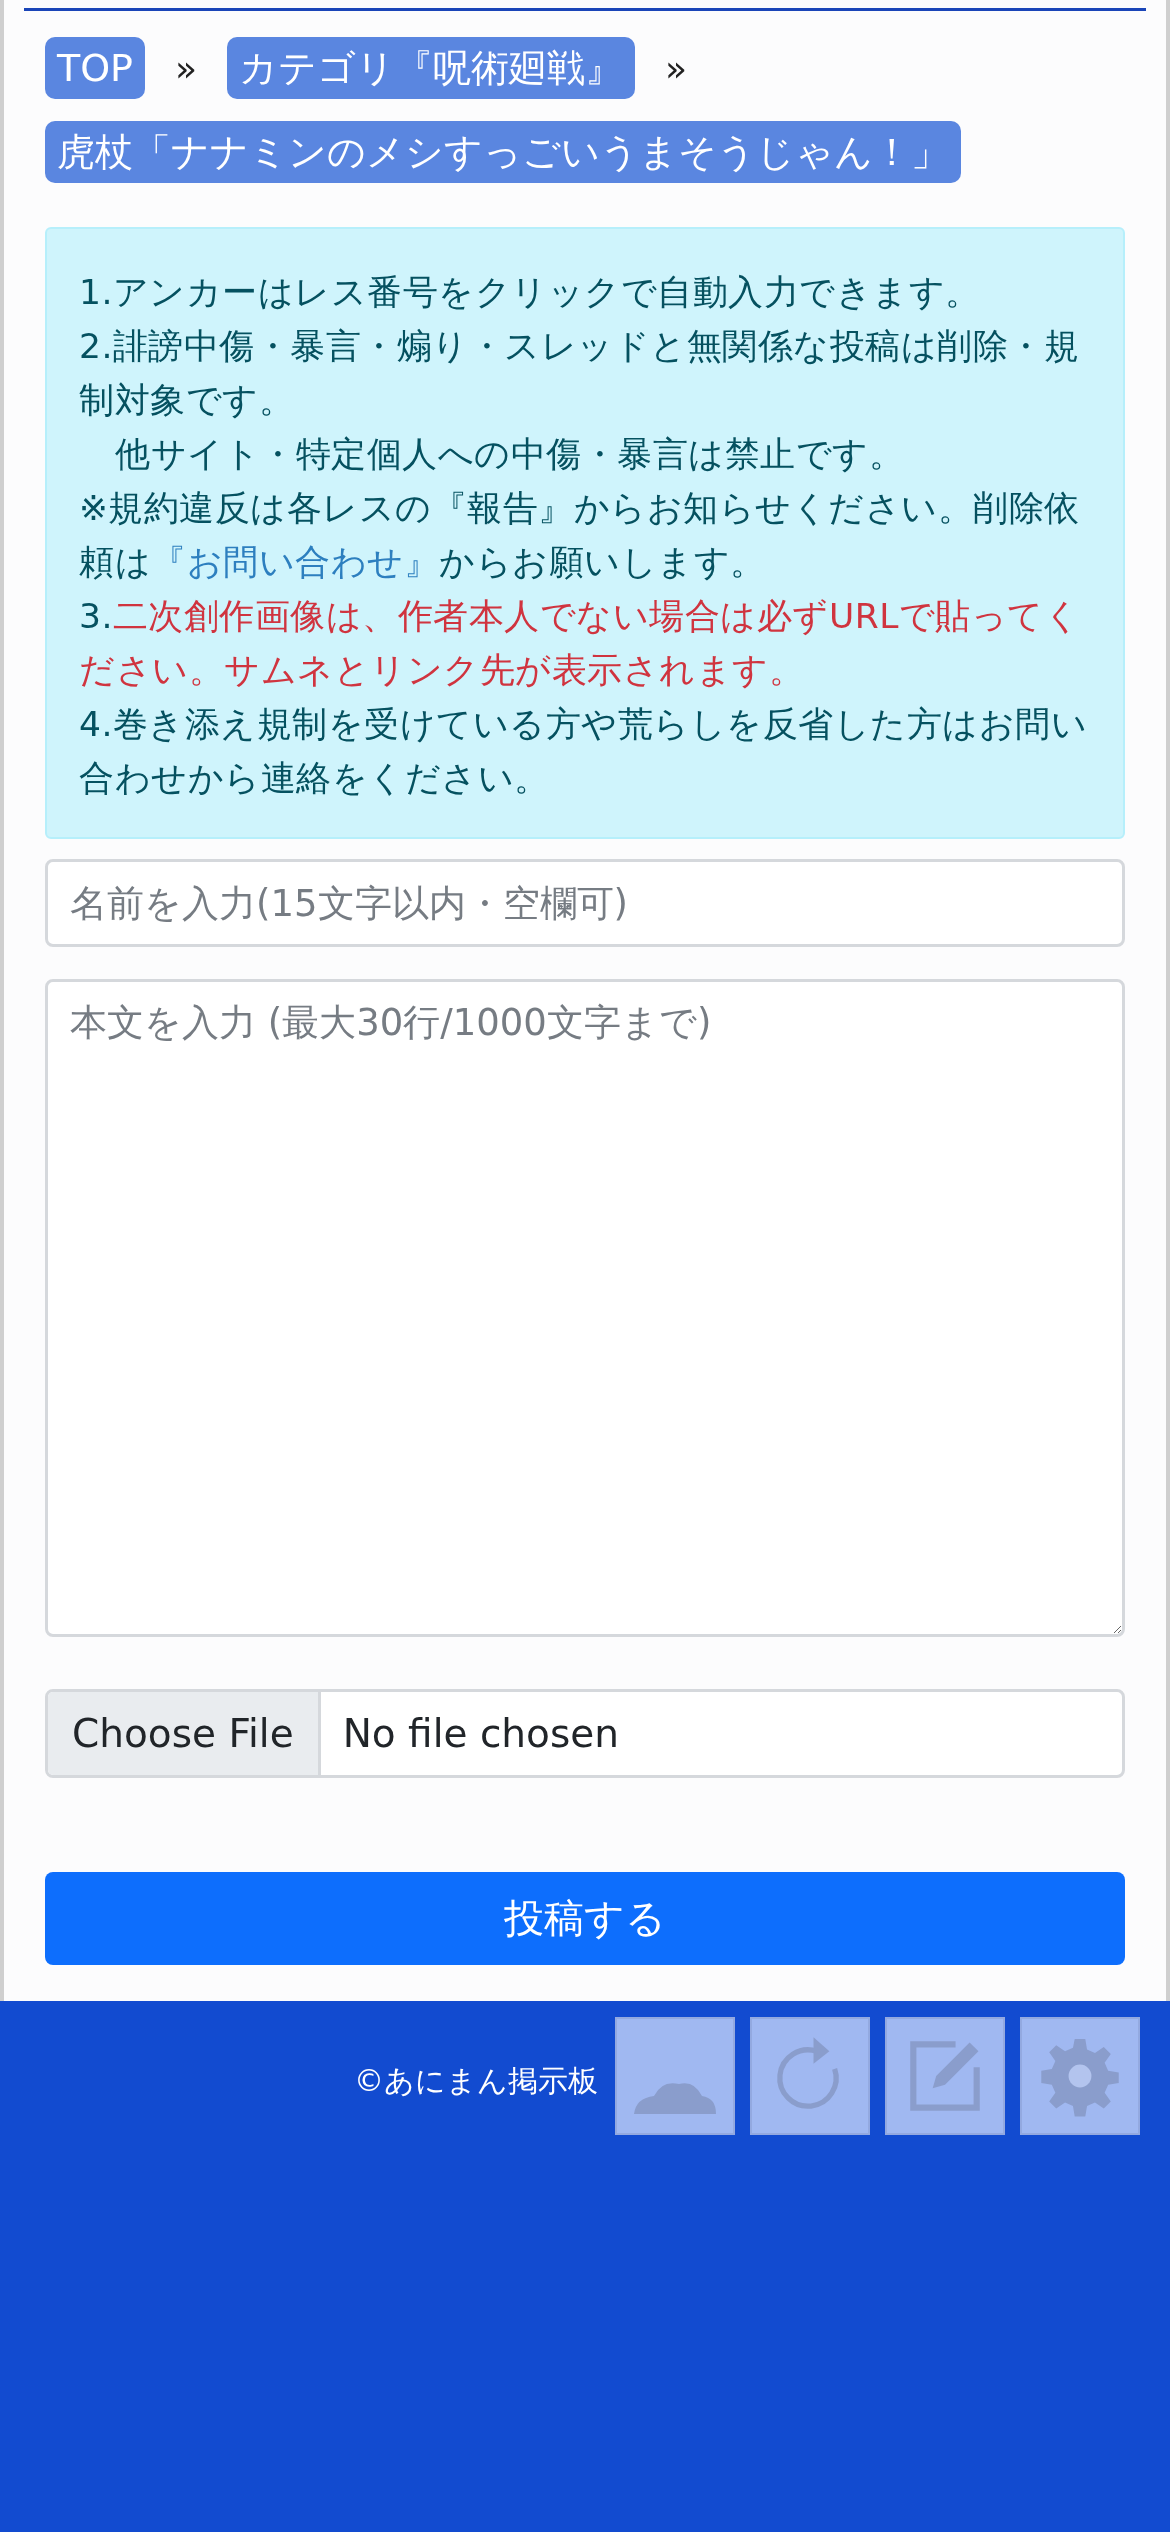 Image resolution: width=1170 pixels, height=2532 pixels. Describe the element at coordinates (480, 1734) in the screenshot. I see `file-status: No file chosen` at that location.